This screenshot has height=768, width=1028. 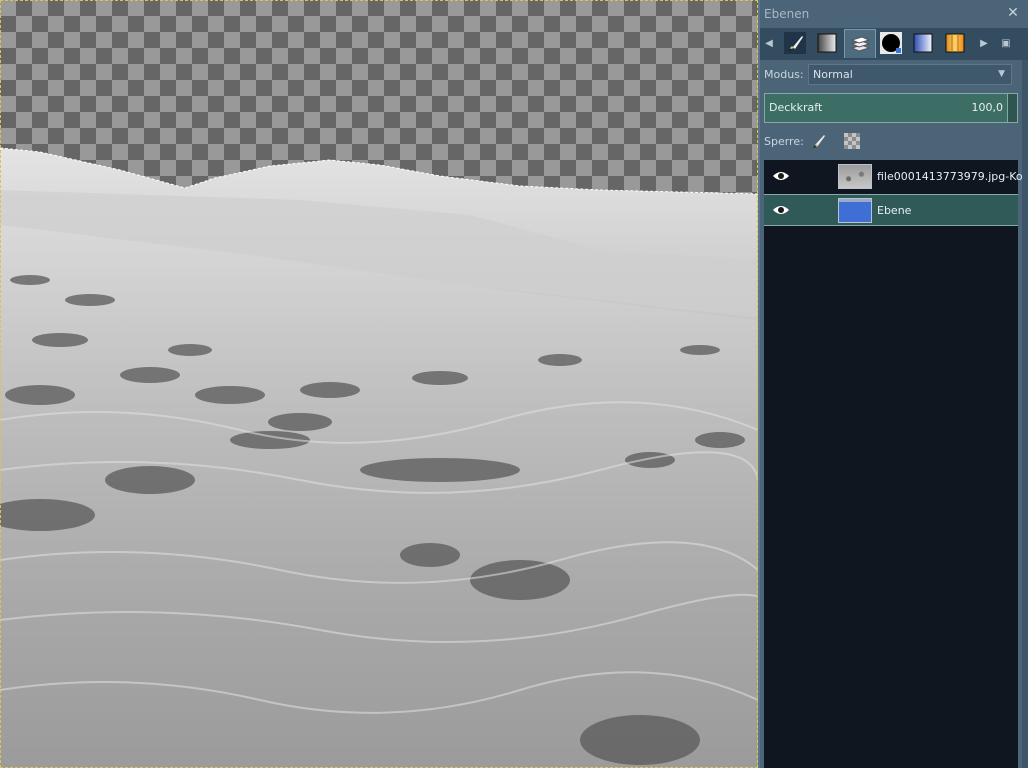 What do you see at coordinates (1025, 414) in the screenshot?
I see `dock-scrollbar` at bounding box center [1025, 414].